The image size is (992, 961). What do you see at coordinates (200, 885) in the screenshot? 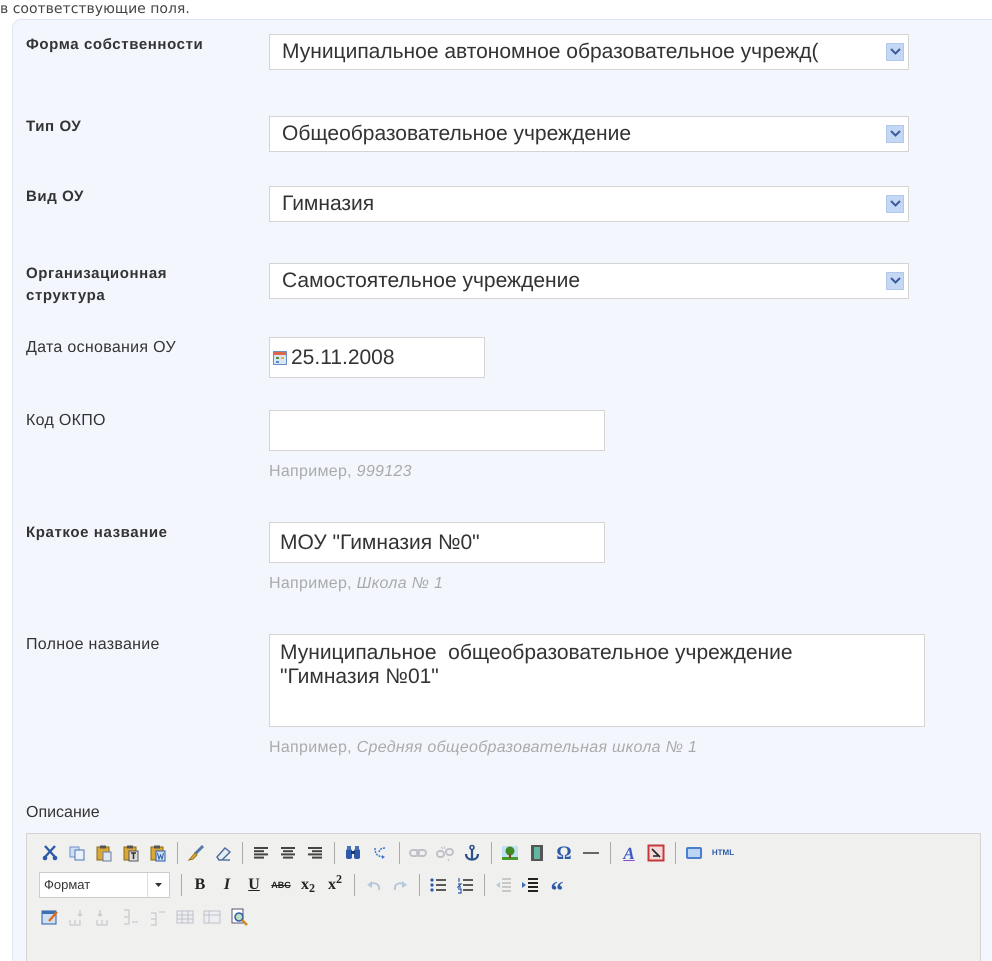
I see `toolbar-button: B` at bounding box center [200, 885].